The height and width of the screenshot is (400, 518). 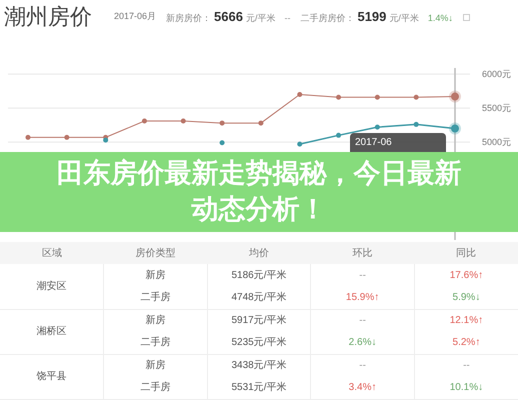 What do you see at coordinates (259, 253) in the screenshot?
I see `column-header: 均价` at bounding box center [259, 253].